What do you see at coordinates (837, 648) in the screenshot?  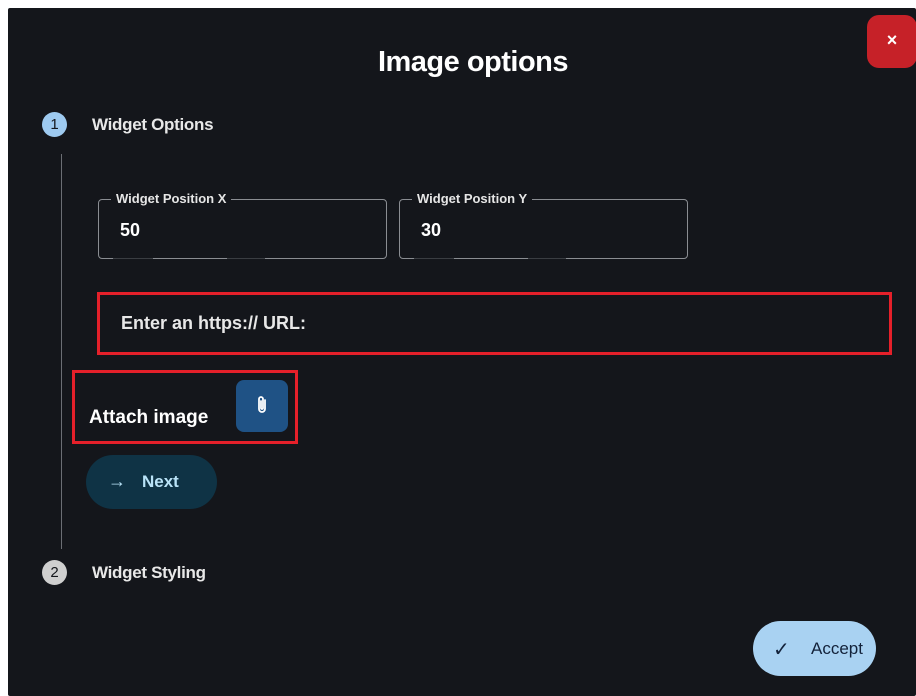 I see `accept-button-label: Accept` at bounding box center [837, 648].